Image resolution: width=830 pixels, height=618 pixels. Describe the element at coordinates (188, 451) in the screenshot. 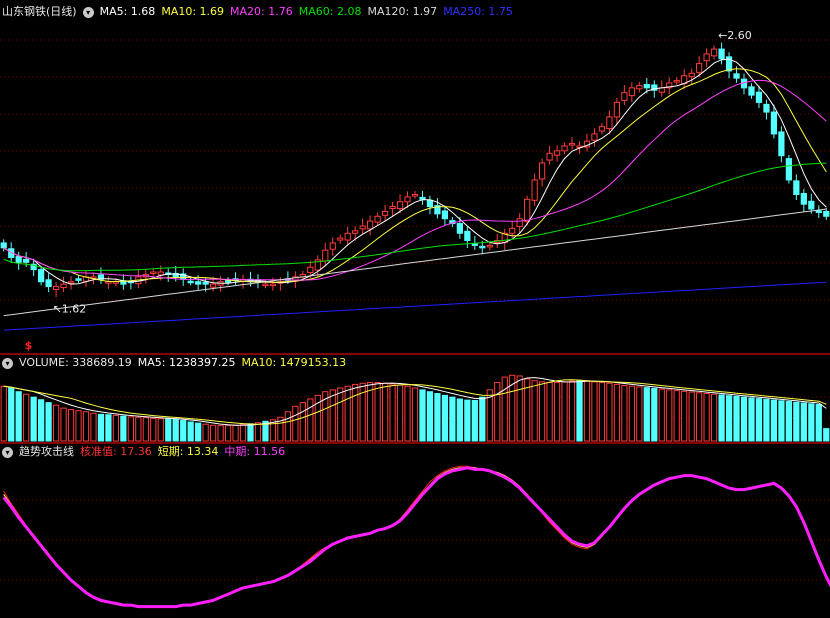

I see `indicator-short-label: 短期: 13.34` at that location.